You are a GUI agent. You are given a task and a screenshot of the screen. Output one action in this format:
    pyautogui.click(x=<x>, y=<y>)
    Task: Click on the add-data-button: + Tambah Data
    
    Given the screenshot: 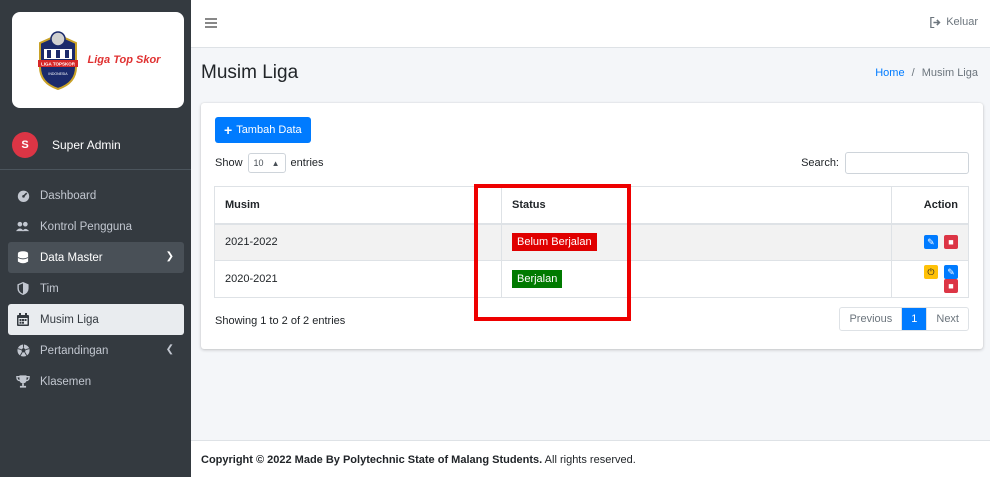 What is the action you would take?
    pyautogui.click(x=263, y=130)
    